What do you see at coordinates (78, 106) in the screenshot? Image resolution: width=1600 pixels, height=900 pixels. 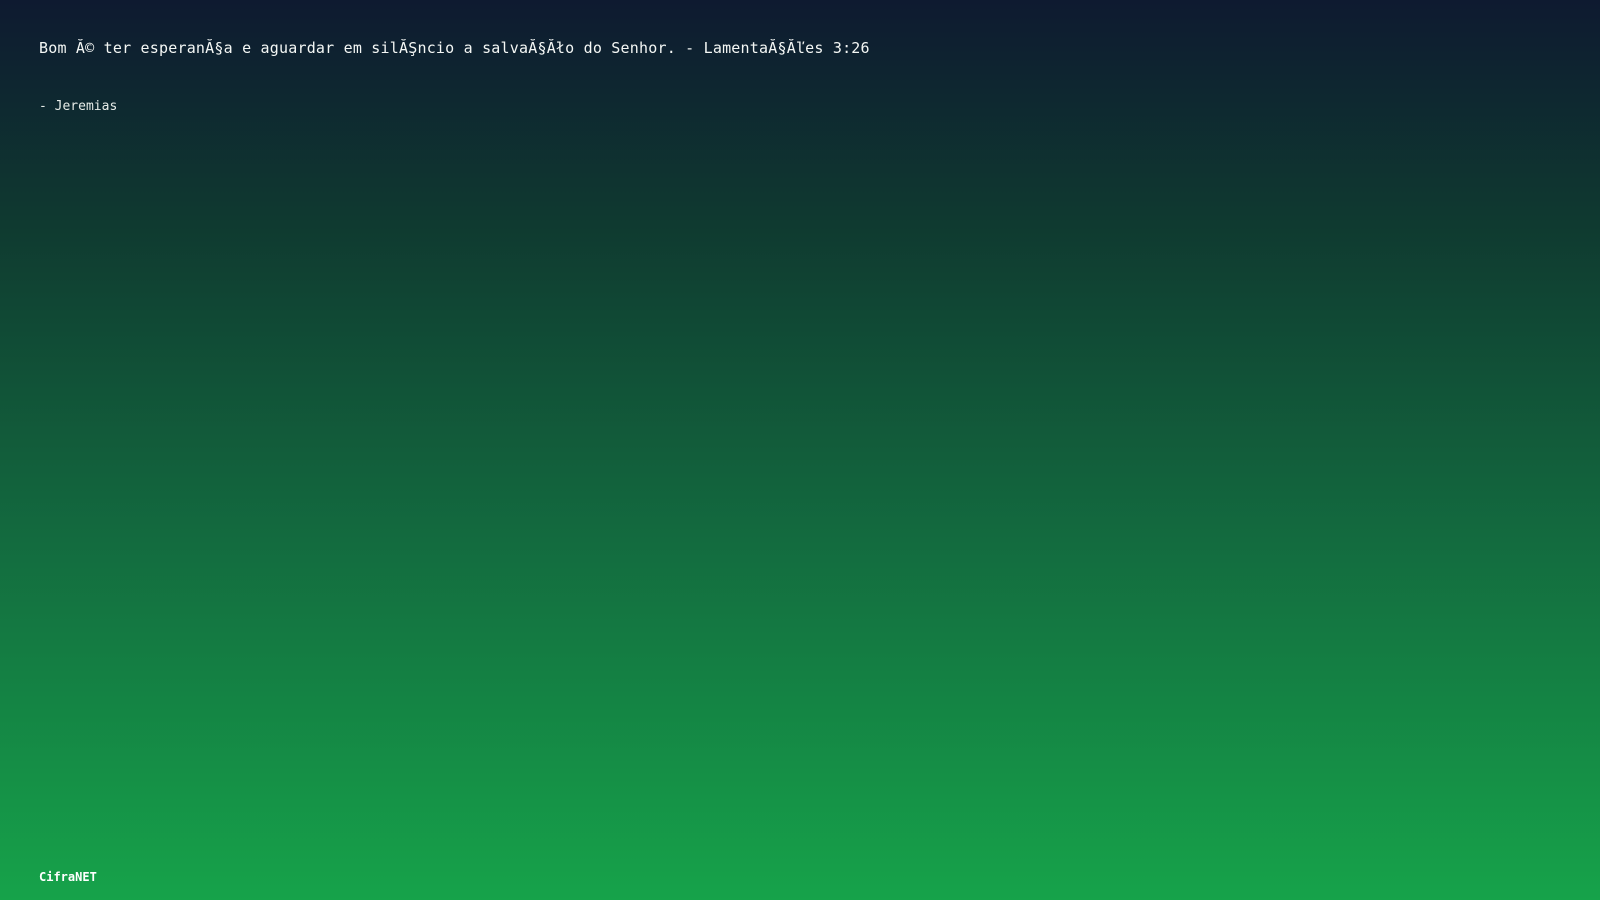 I see `quote-author: - Jeremias` at bounding box center [78, 106].